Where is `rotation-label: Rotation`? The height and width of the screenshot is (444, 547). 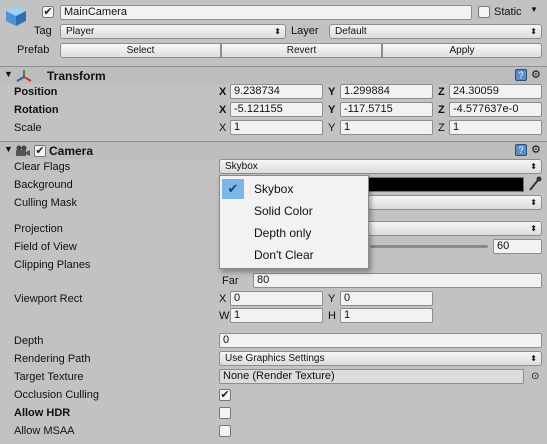
rotation-label: Rotation is located at coordinates (36, 110).